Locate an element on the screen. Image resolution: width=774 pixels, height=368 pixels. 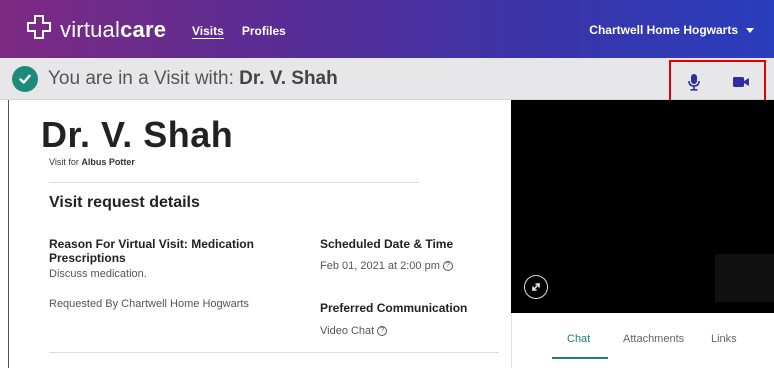
tab-chat: Chat is located at coordinates (578, 339).